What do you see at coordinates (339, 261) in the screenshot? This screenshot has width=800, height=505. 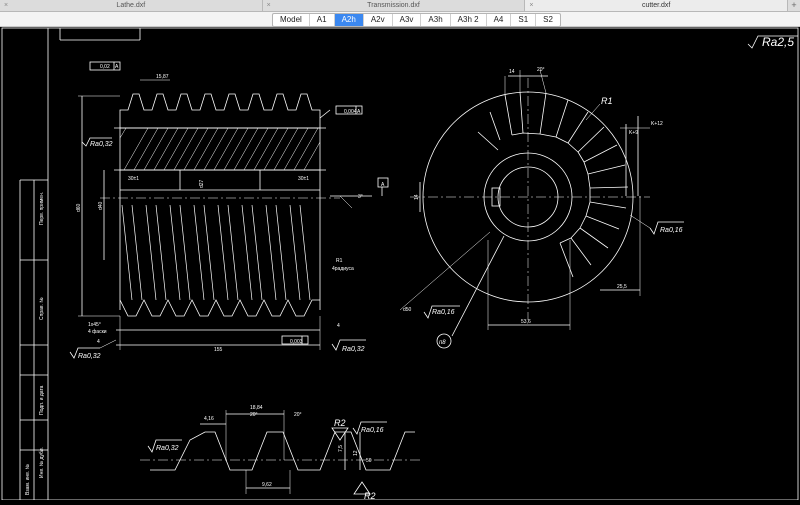 I see `radius-note: R1` at bounding box center [339, 261].